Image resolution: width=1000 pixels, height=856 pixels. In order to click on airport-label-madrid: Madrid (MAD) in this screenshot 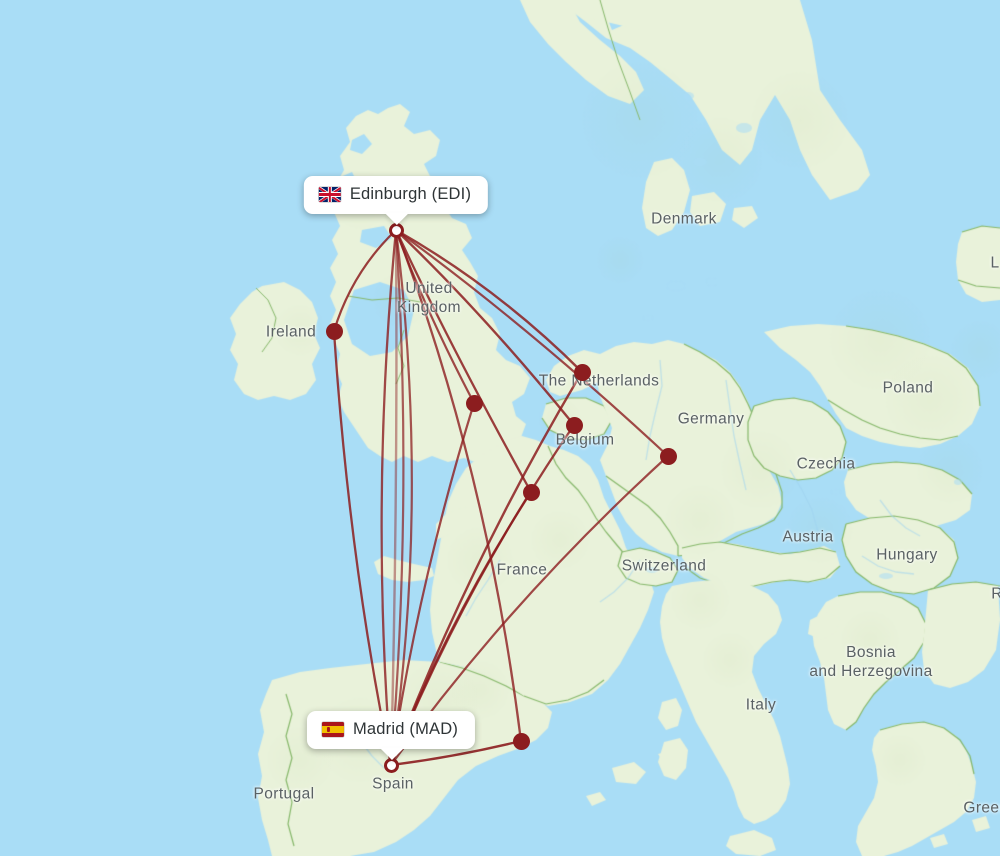, I will do `click(405, 729)`.